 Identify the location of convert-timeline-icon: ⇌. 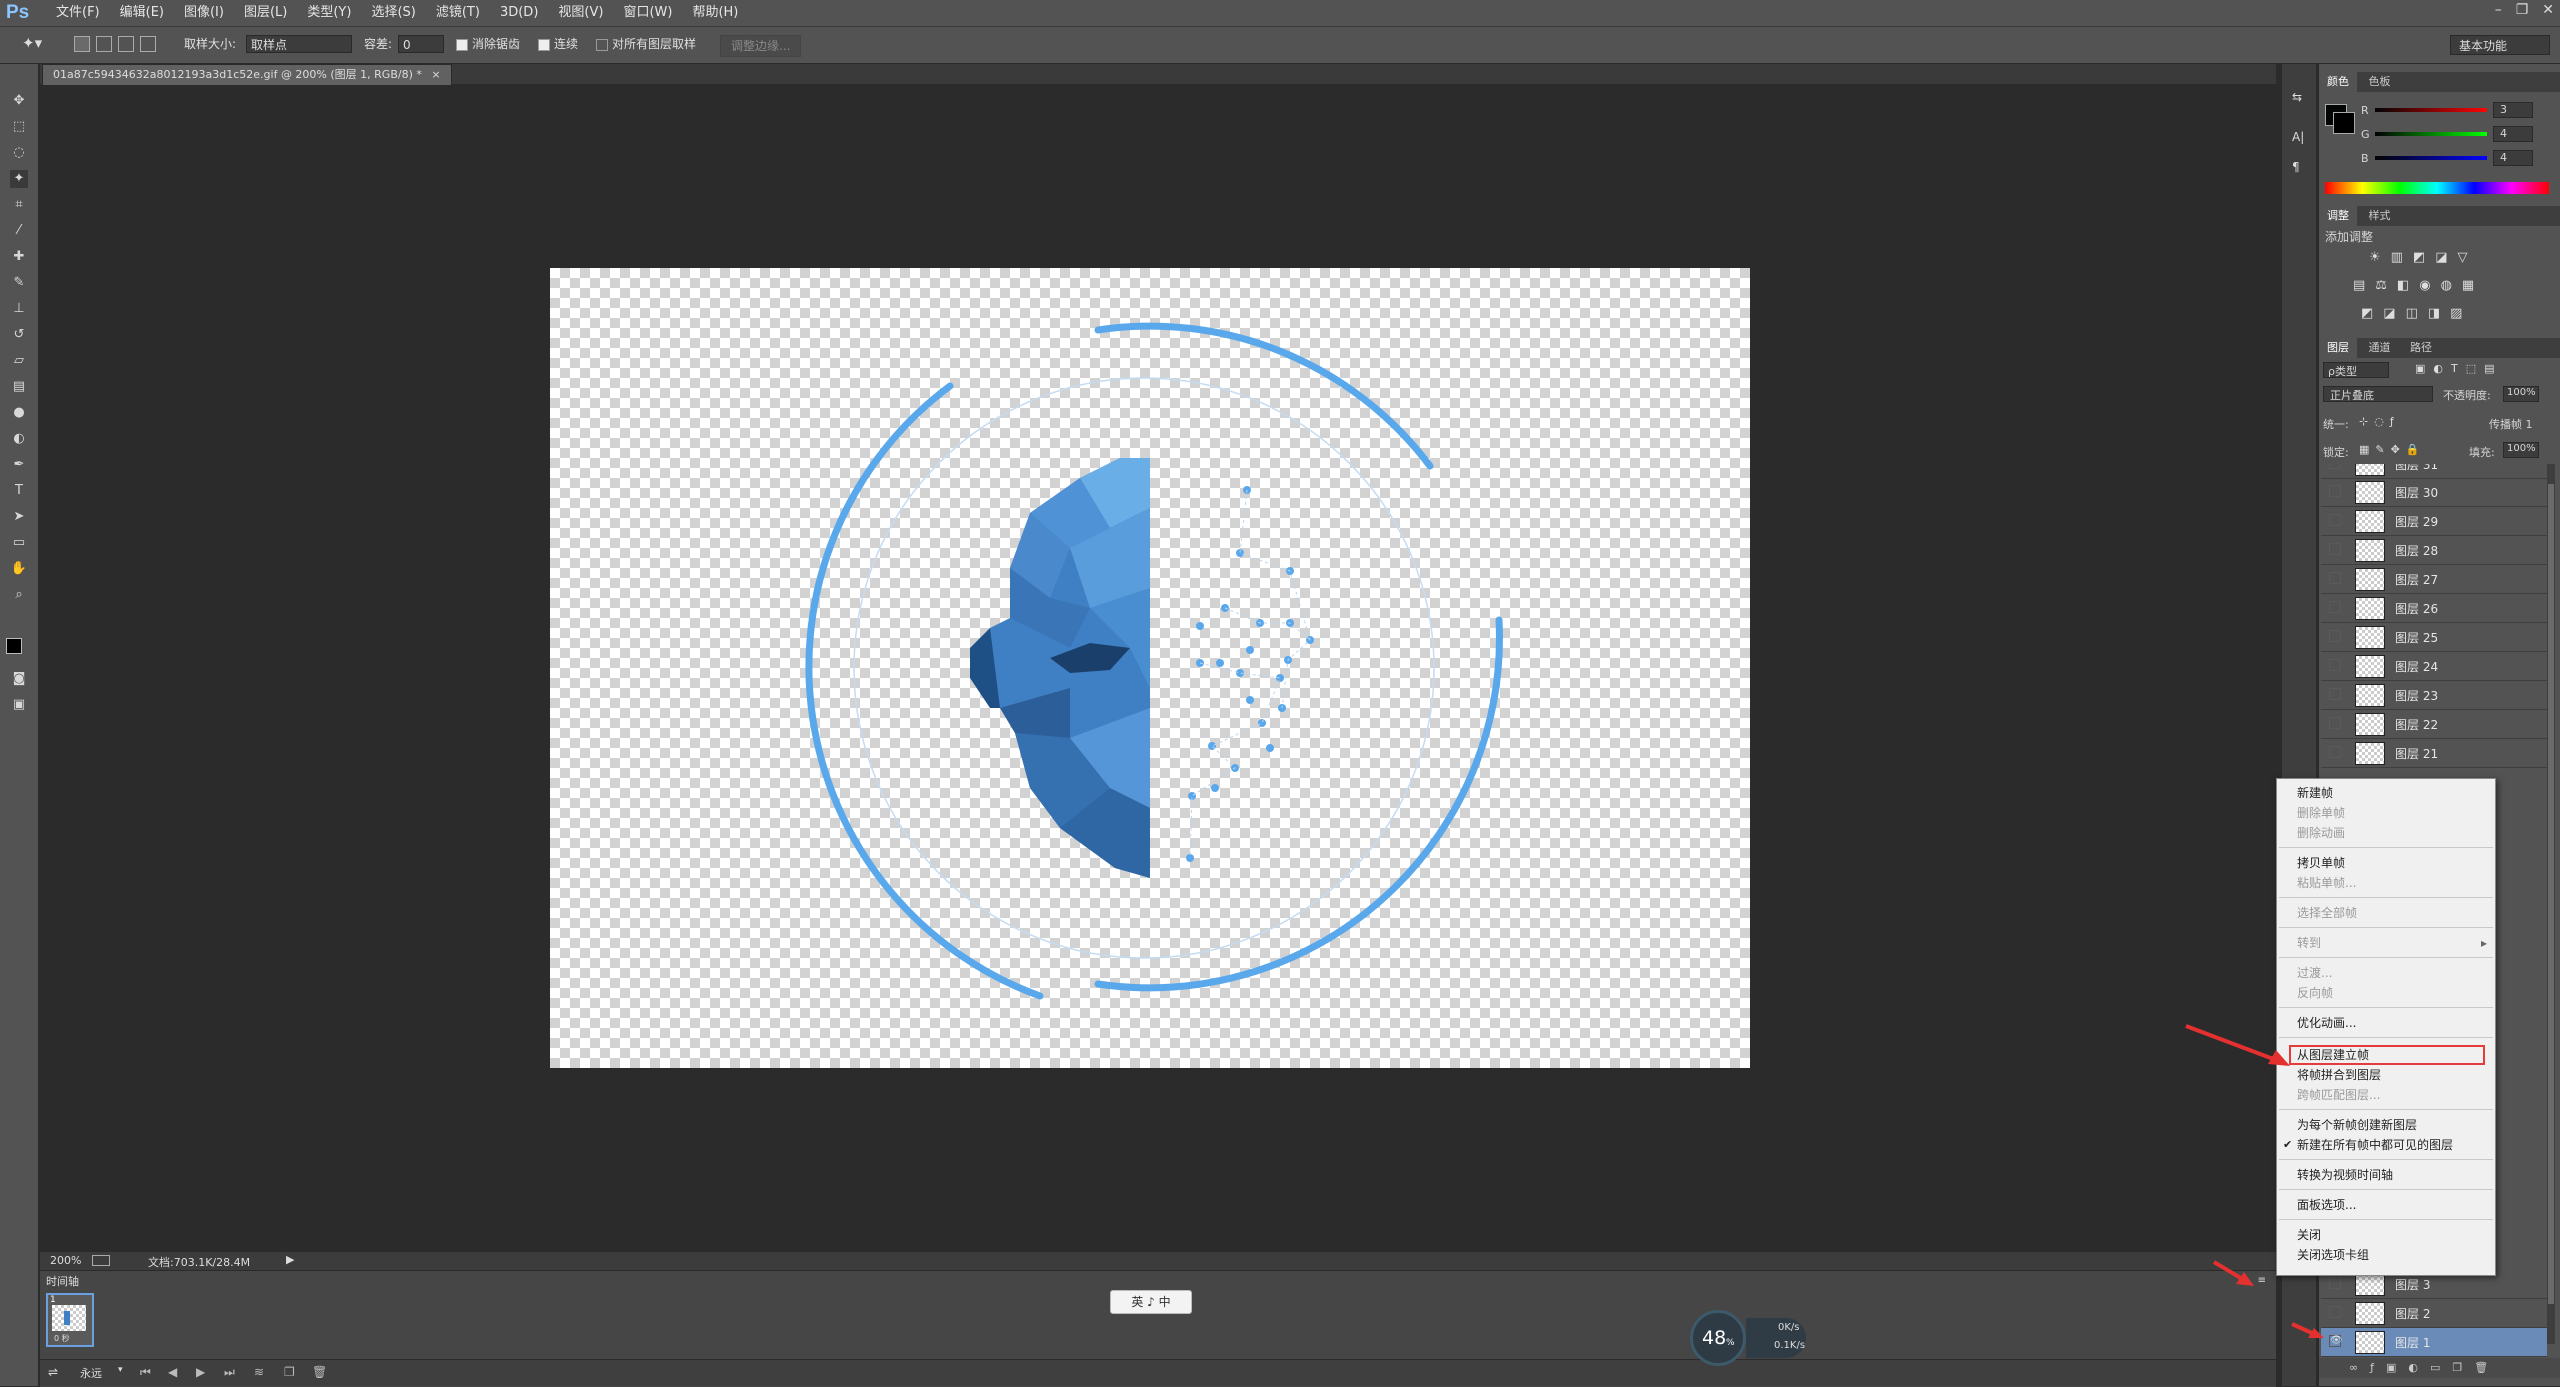
(53, 1372).